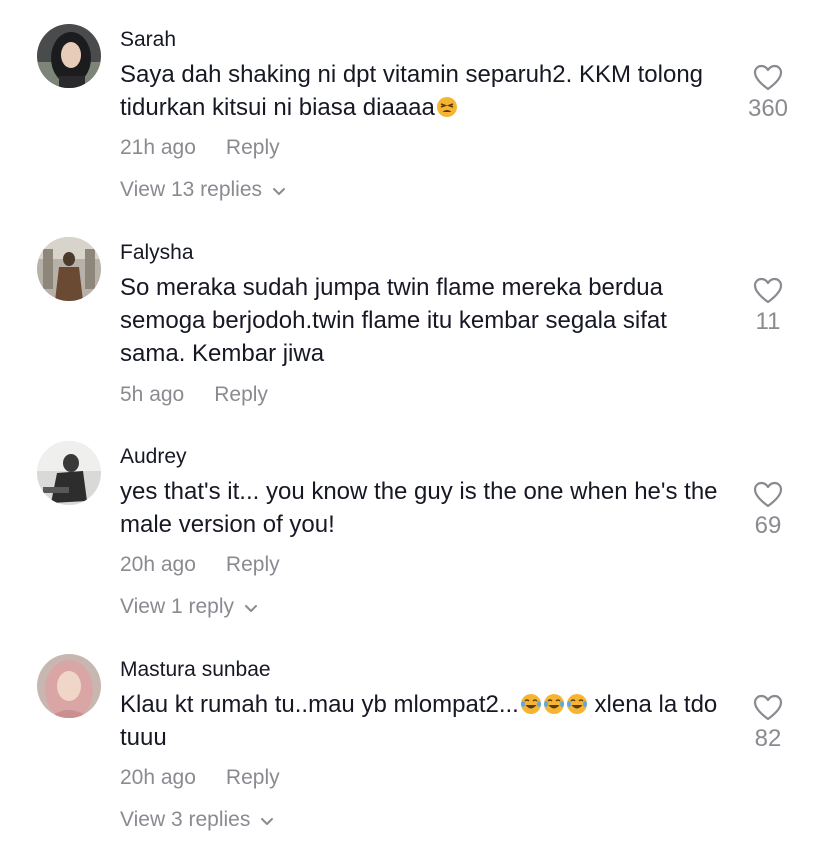 The image size is (840, 846). Describe the element at coordinates (185, 819) in the screenshot. I see `view-replies-label: View 3 replies` at that location.